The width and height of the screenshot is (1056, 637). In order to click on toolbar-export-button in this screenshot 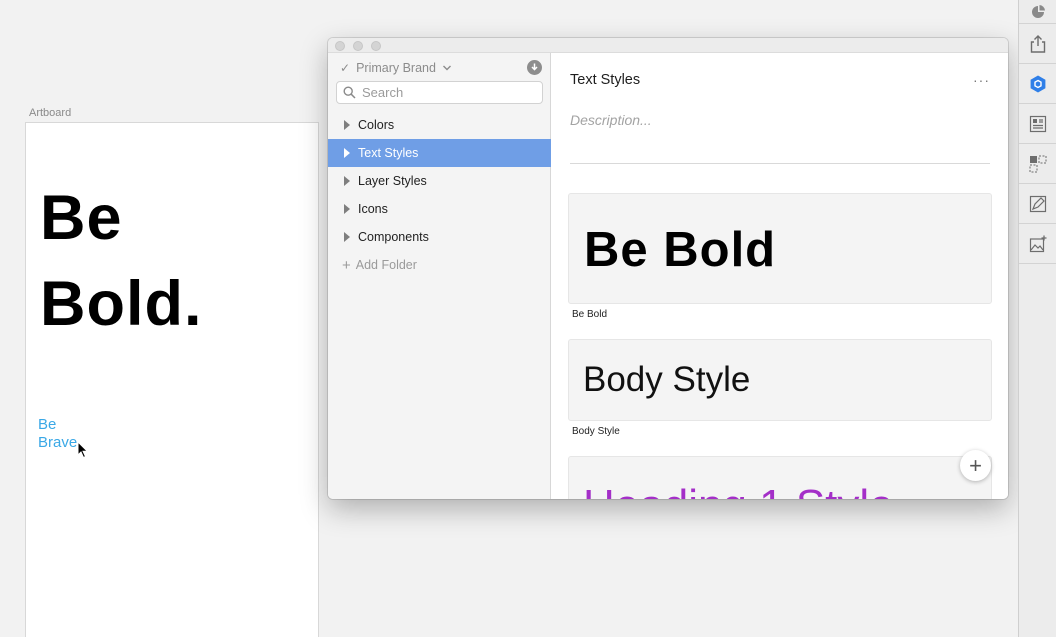, I will do `click(1037, 44)`.